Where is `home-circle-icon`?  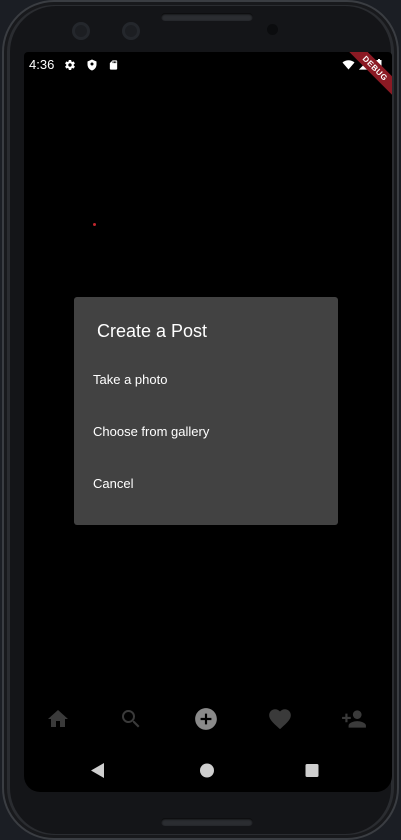
home-circle-icon is located at coordinates (207, 770).